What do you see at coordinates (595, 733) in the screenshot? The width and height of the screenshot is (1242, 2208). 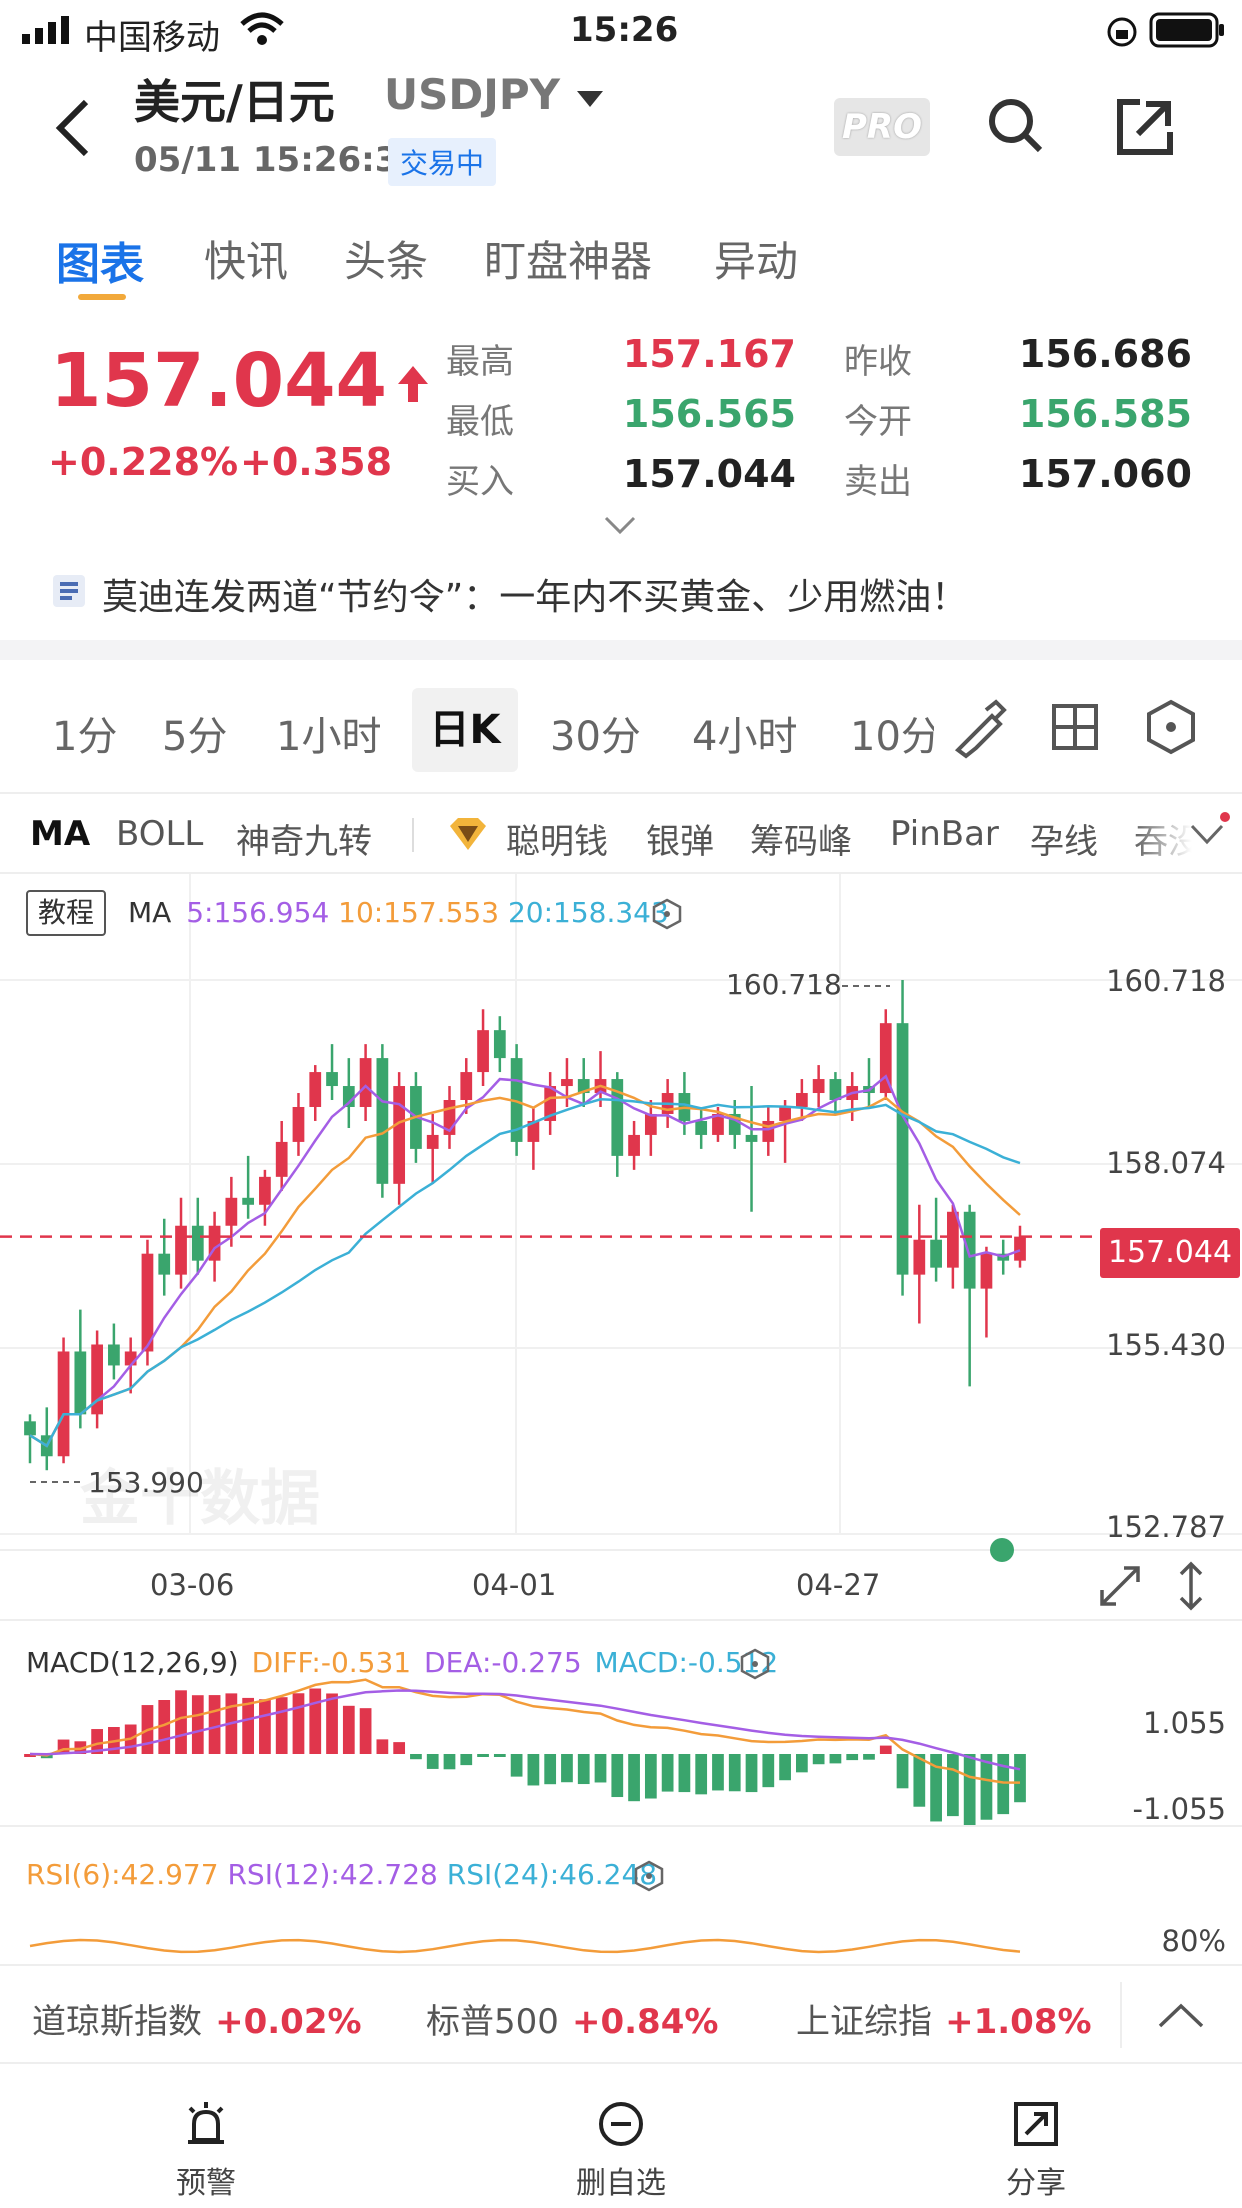 I see `timeframe-30m: 30分` at bounding box center [595, 733].